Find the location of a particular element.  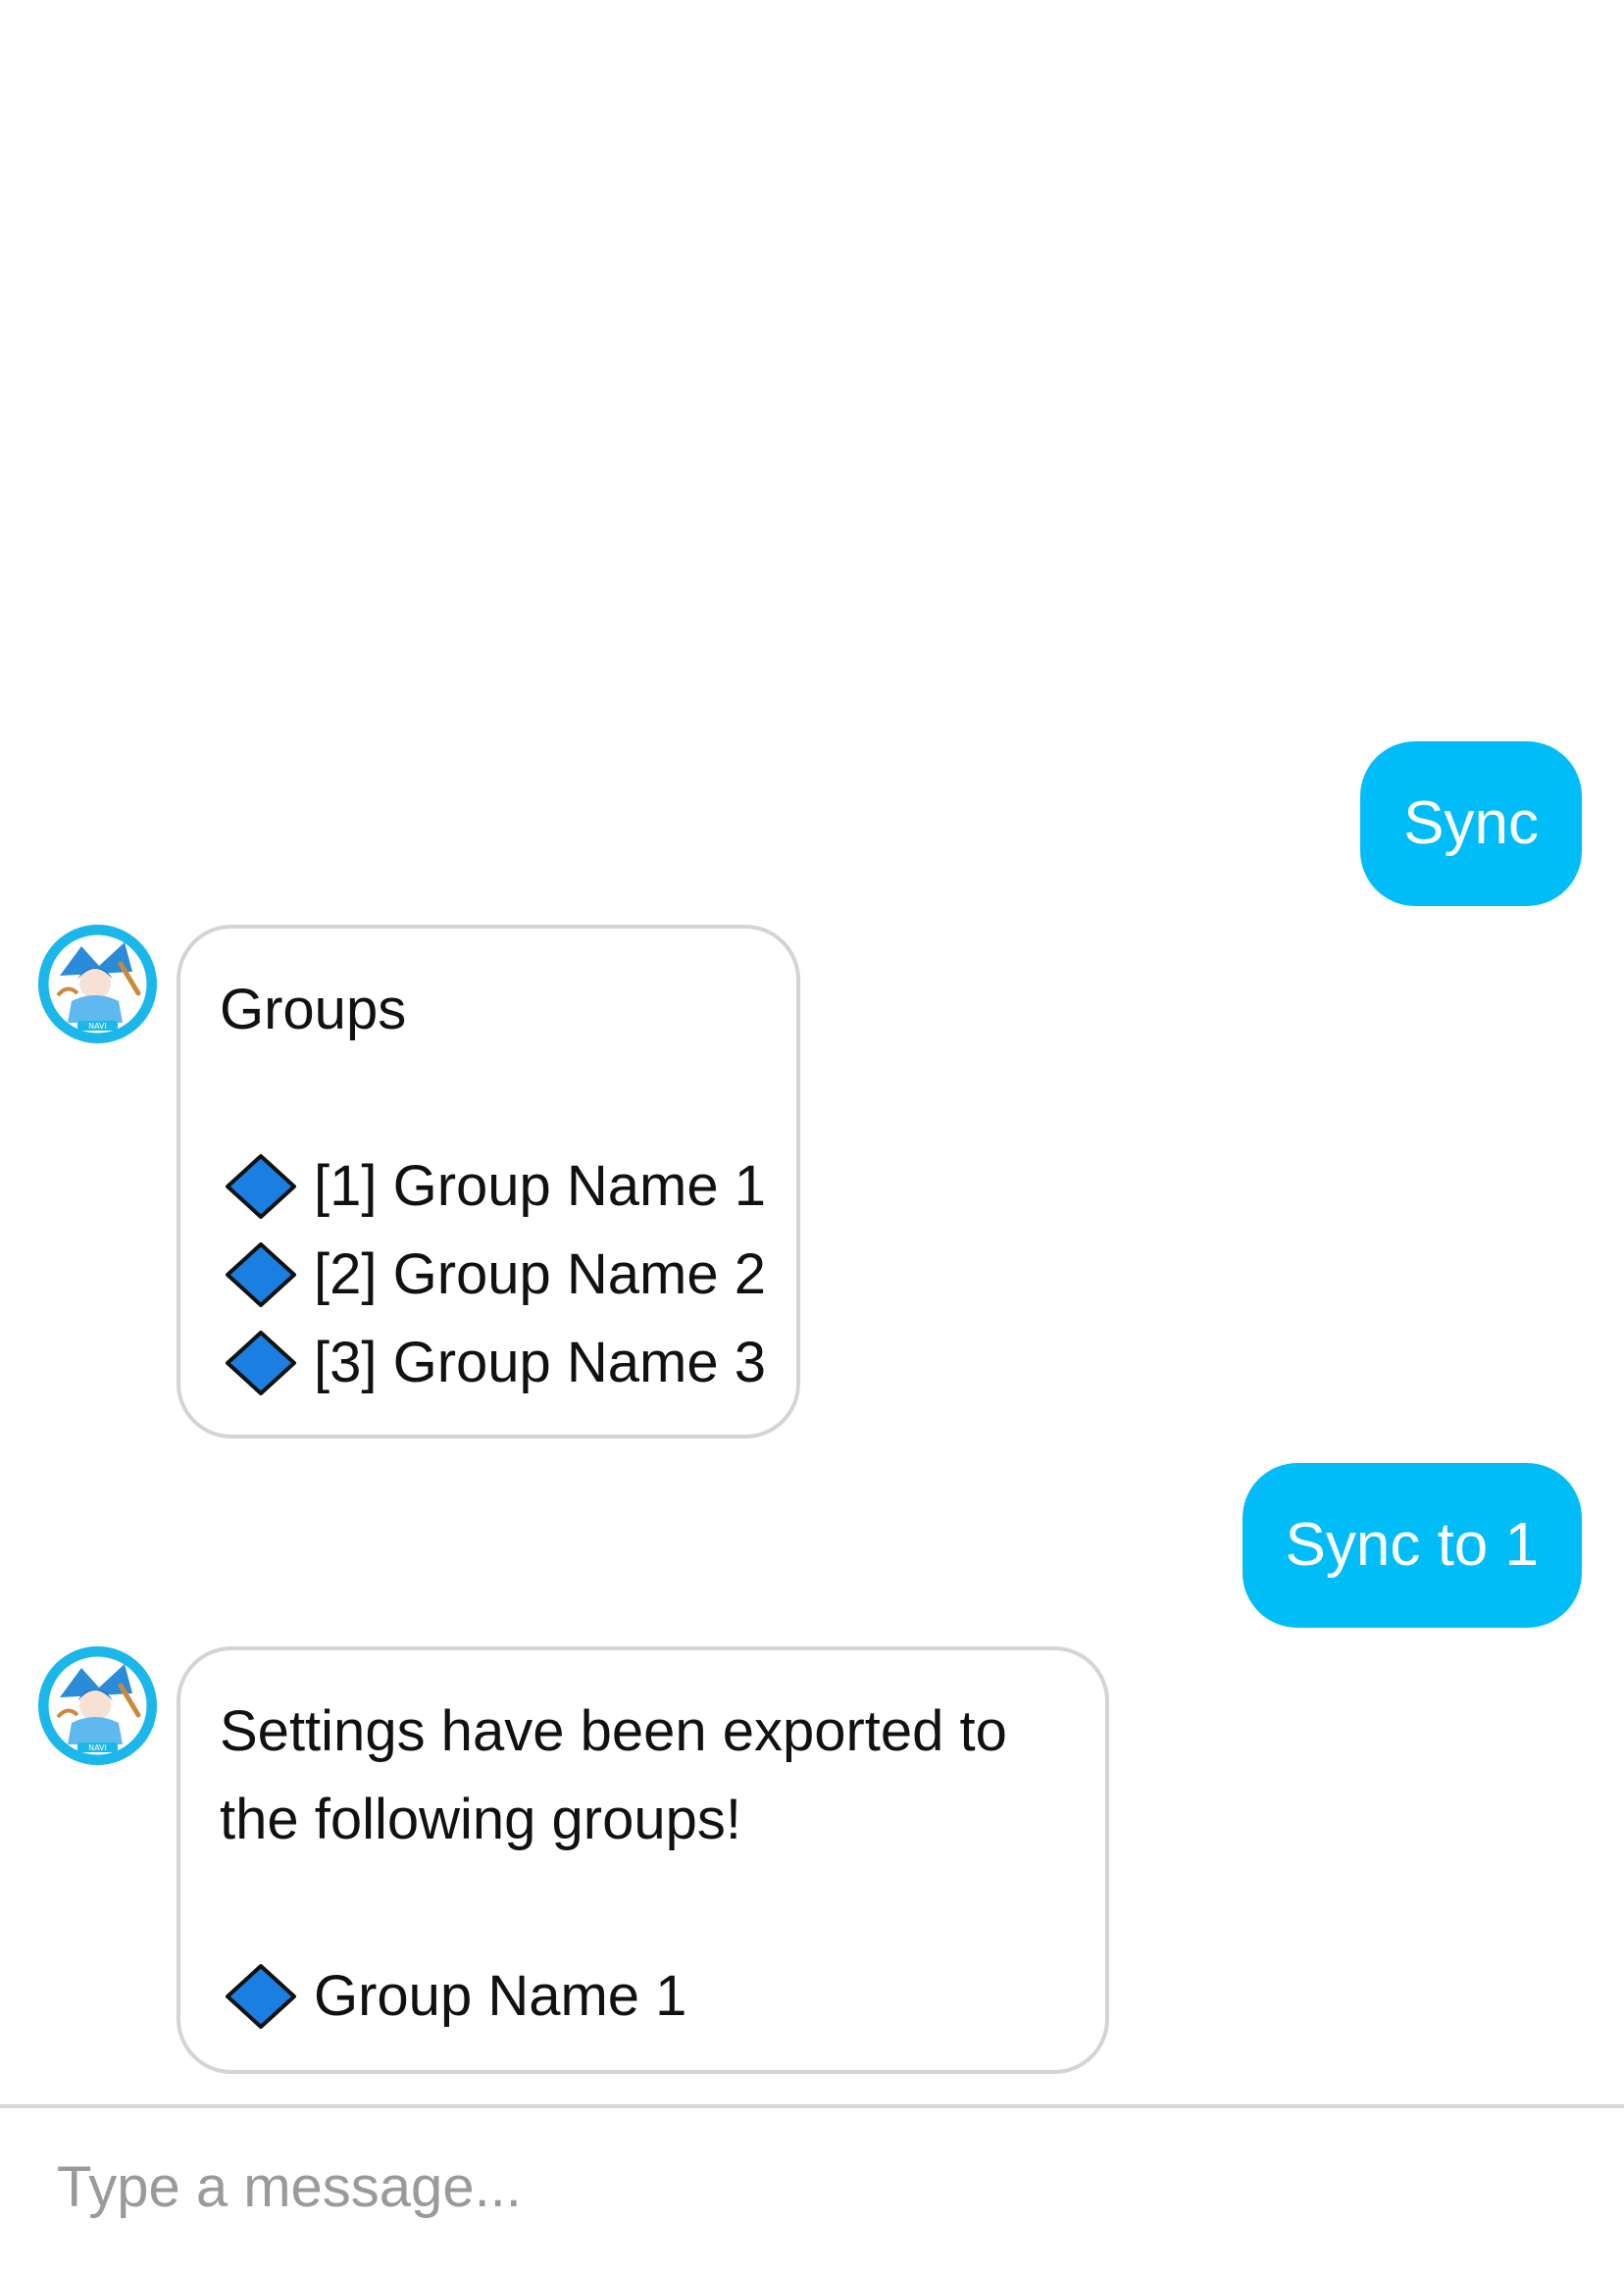

message-input is located at coordinates (812, 2187).